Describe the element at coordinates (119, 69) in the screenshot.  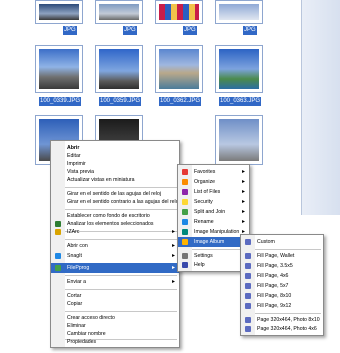
I see `thumbnail-las-vegas-tower` at that location.